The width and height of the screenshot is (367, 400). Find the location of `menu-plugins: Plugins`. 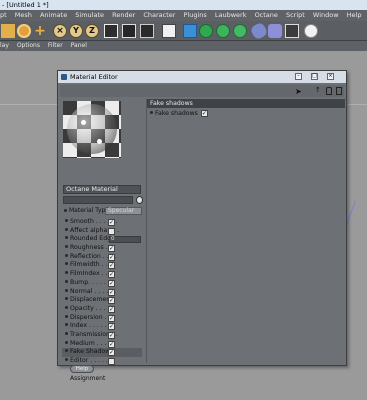

menu-plugins: Plugins is located at coordinates (195, 15).